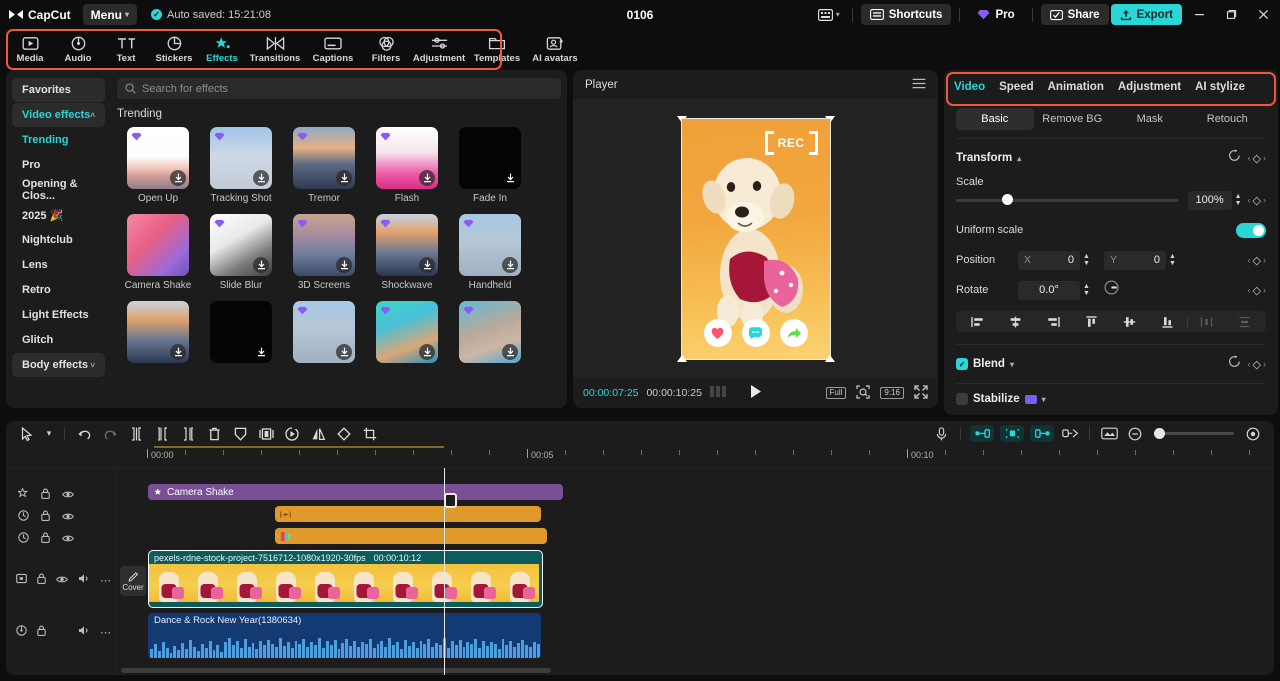 The image size is (1280, 681). Describe the element at coordinates (1207, 322) in the screenshot. I see `distribute-h-icon` at that location.